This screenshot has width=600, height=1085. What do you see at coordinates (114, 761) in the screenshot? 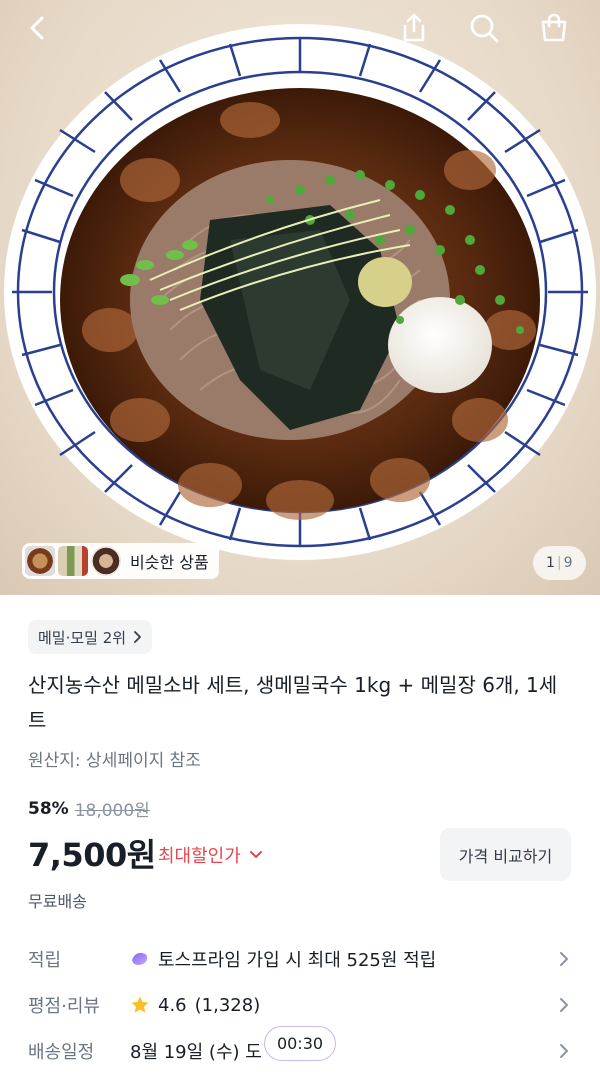
I see `product-origin: 원산지: 상세페이지 참조` at bounding box center [114, 761].